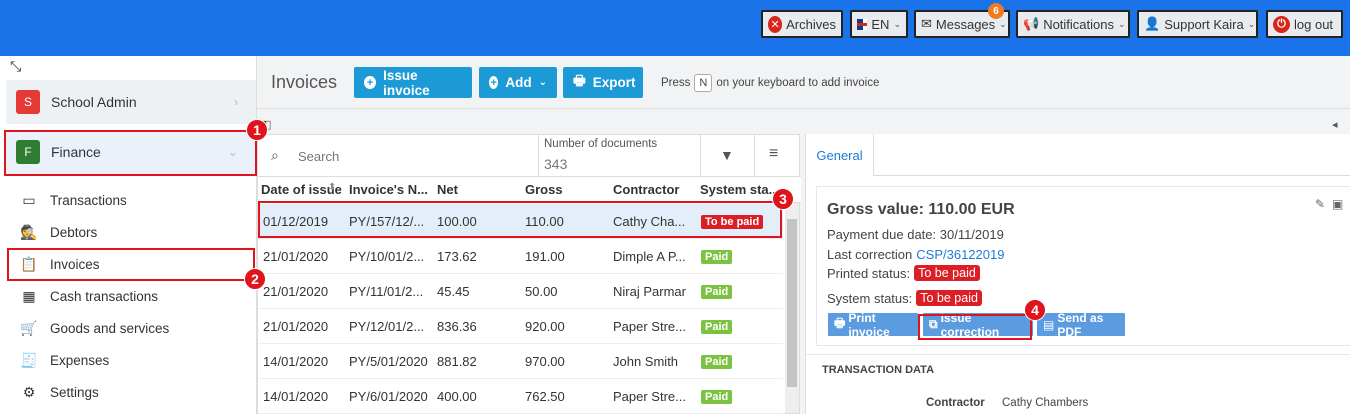 The image size is (1350, 414). I want to click on cell-net: 836.36, so click(457, 326).